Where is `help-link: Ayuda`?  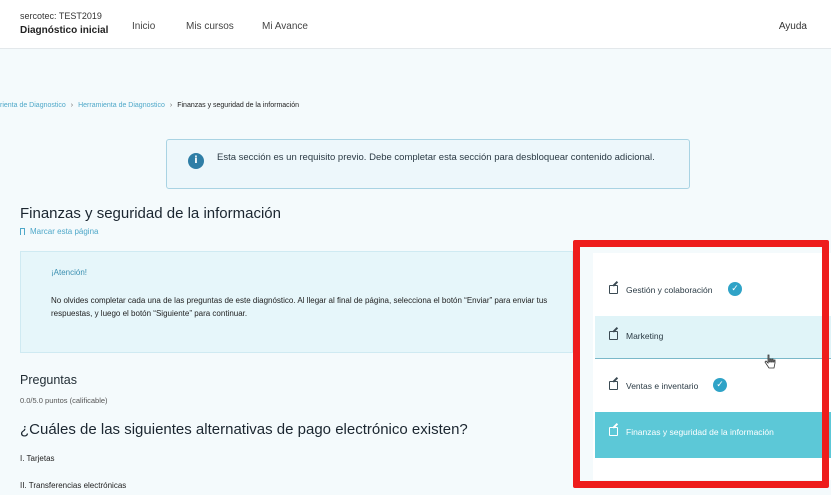 help-link: Ayuda is located at coordinates (793, 26).